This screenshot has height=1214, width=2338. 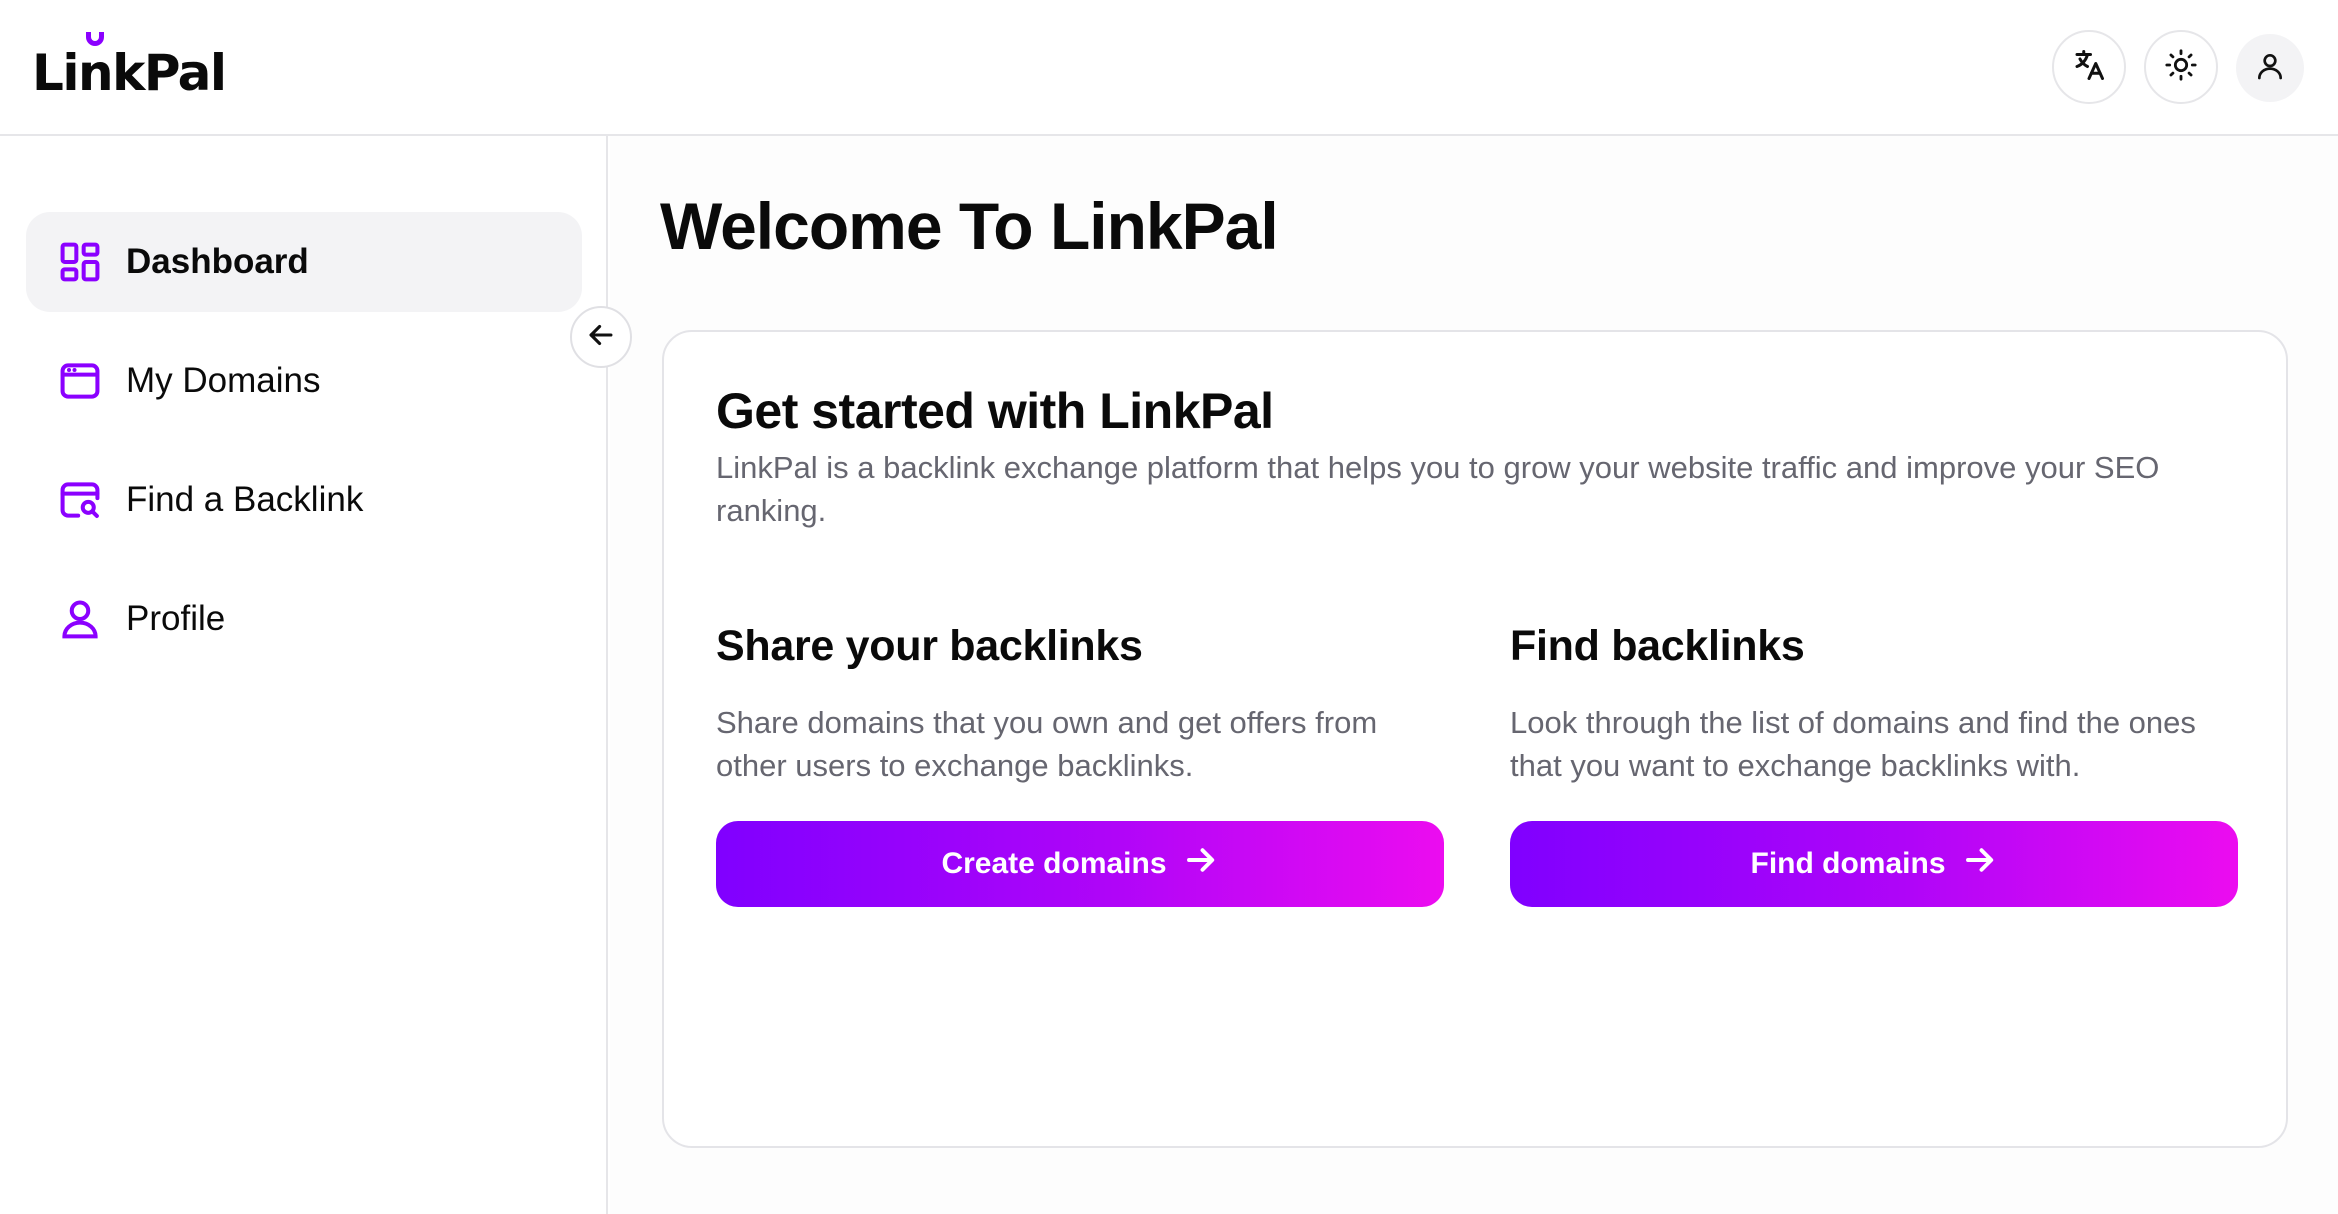 I want to click on sidebar-item-label: My Domains, so click(x=223, y=380).